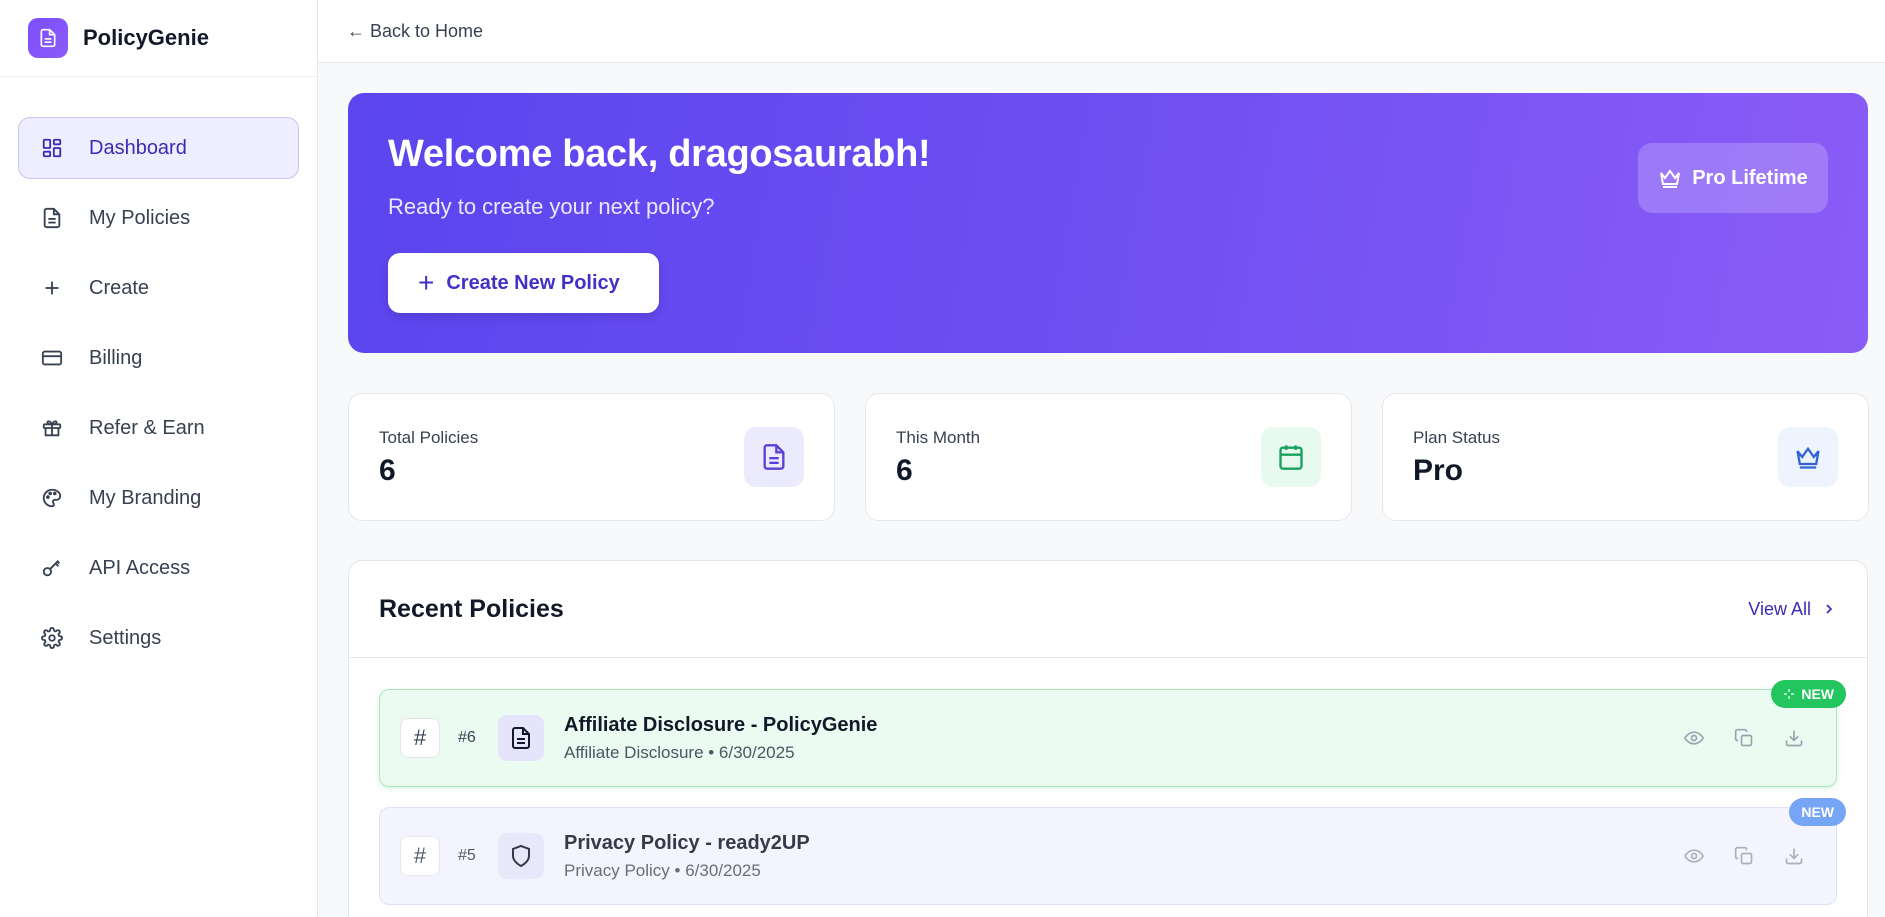  I want to click on policy-meta: Privacy Policy • 6/30/2025, so click(662, 870).